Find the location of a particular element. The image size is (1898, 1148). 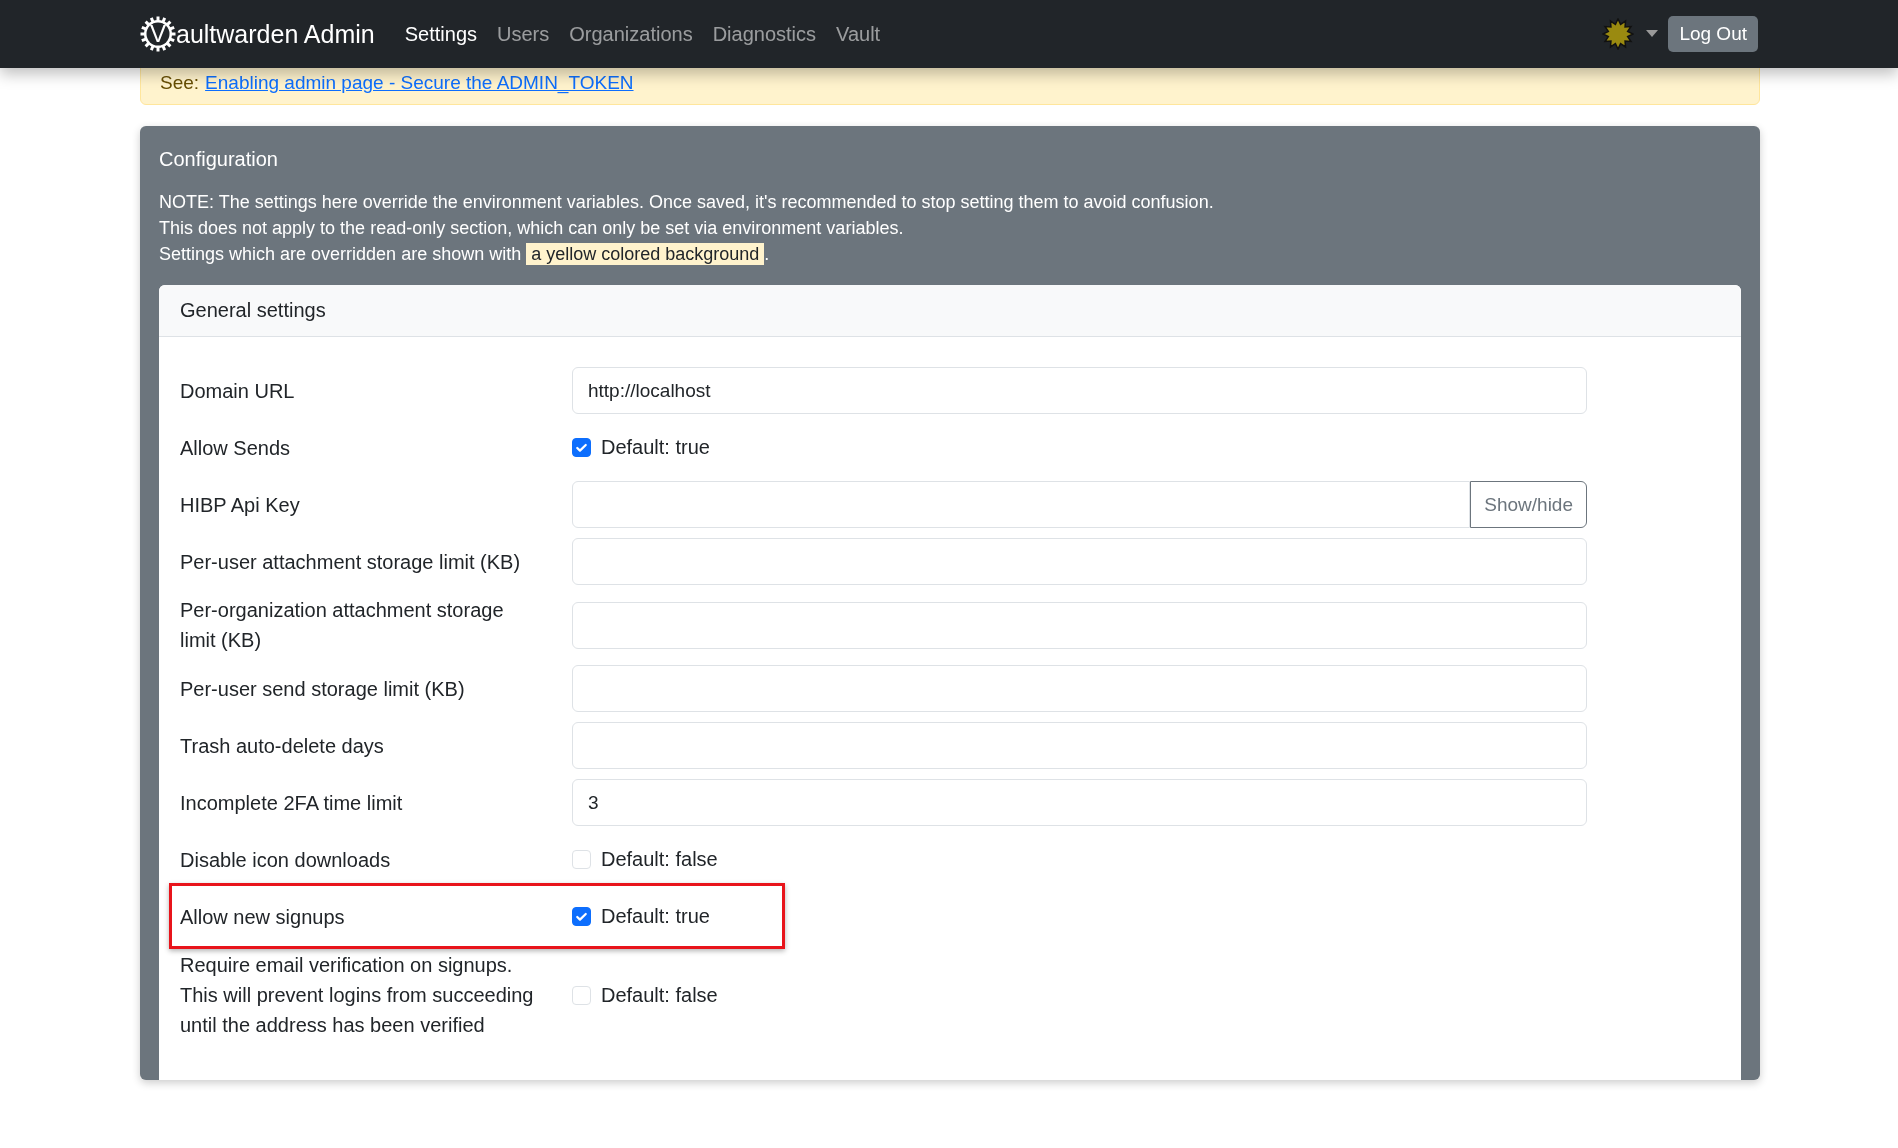

setting-label: Disable icon downloads is located at coordinates (286, 860).